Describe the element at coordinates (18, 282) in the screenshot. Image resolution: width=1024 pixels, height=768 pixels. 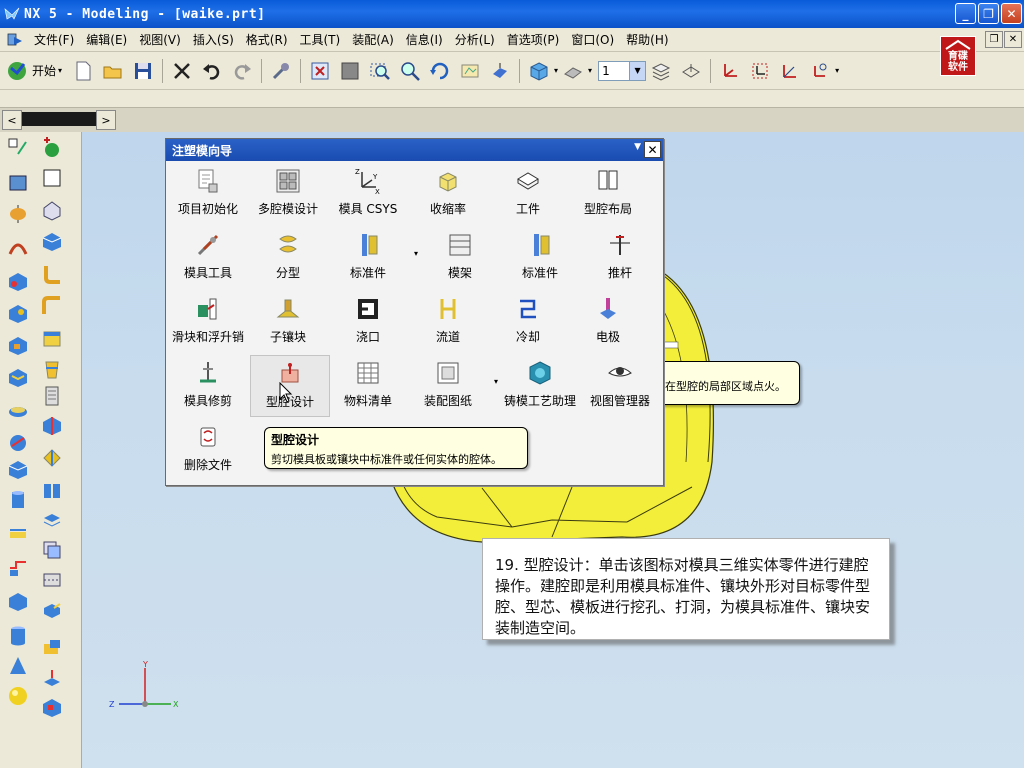
I see `cylinder-icon` at that location.